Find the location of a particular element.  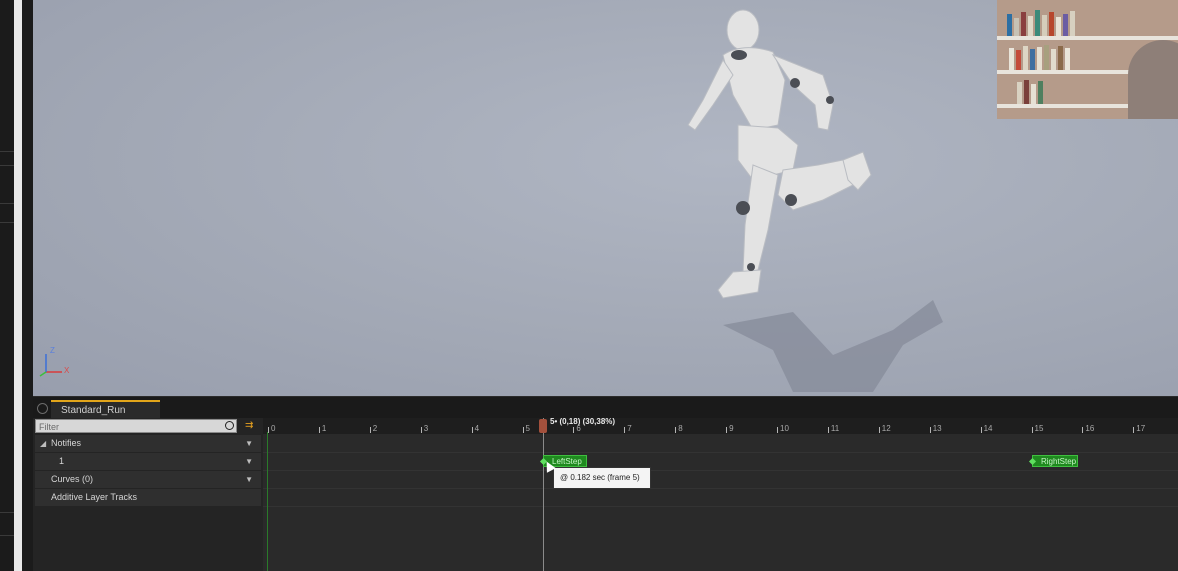

ruler-tick-label: 3 is located at coordinates (426, 428).